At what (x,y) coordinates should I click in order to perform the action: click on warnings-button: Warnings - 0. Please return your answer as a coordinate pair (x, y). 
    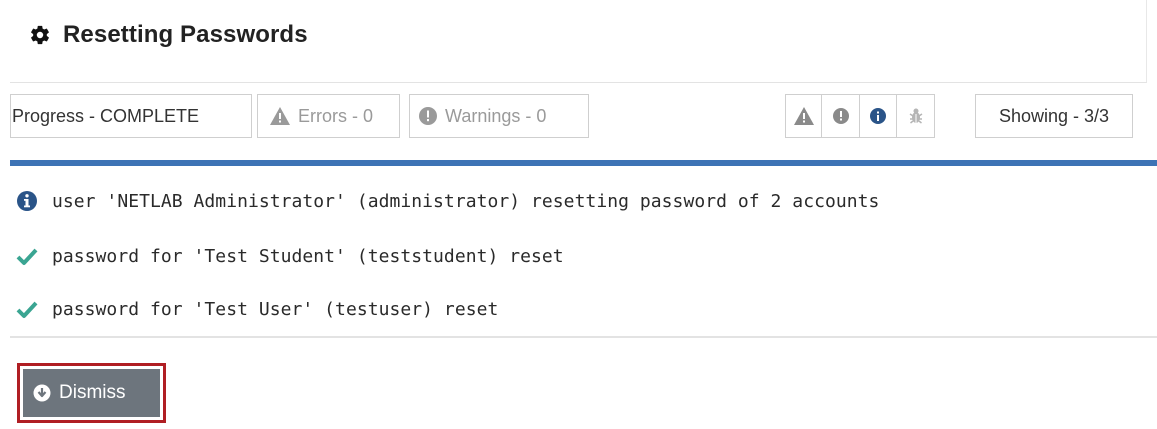
    Looking at the image, I should click on (499, 116).